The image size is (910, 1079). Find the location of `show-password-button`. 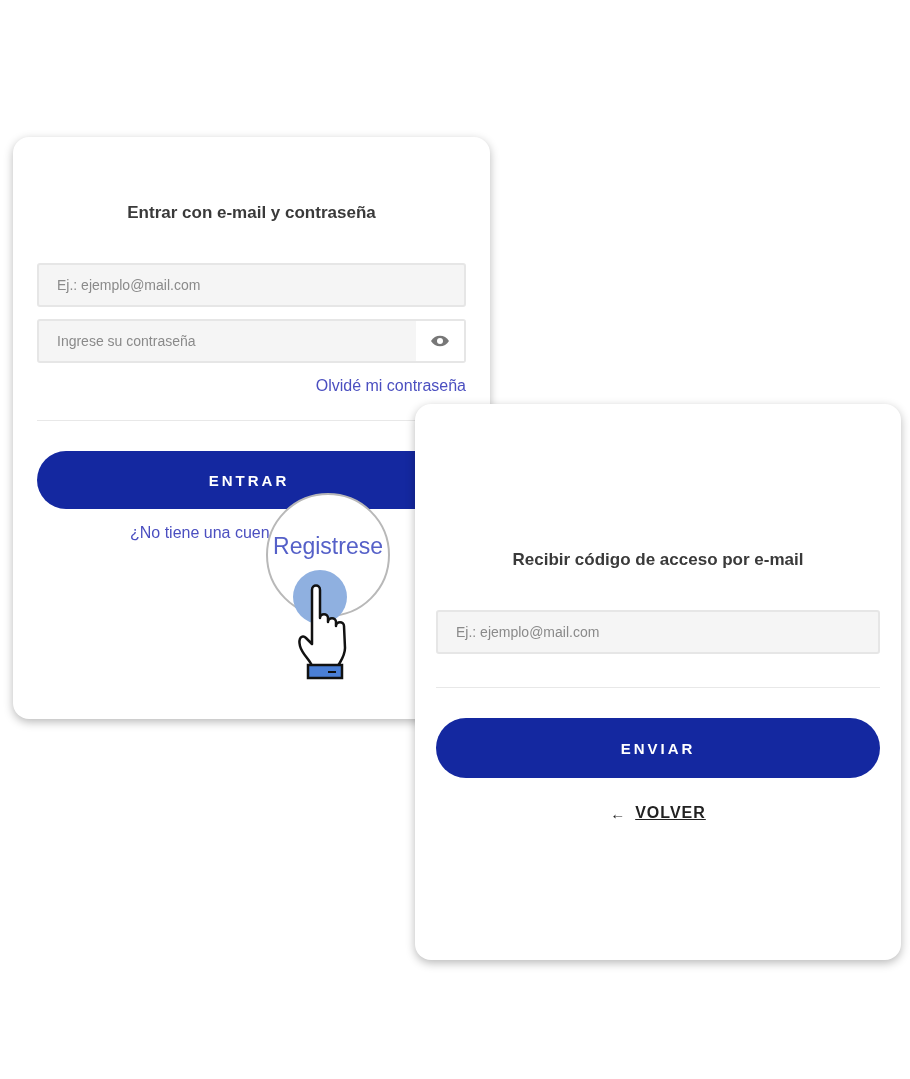

show-password-button is located at coordinates (440, 341).